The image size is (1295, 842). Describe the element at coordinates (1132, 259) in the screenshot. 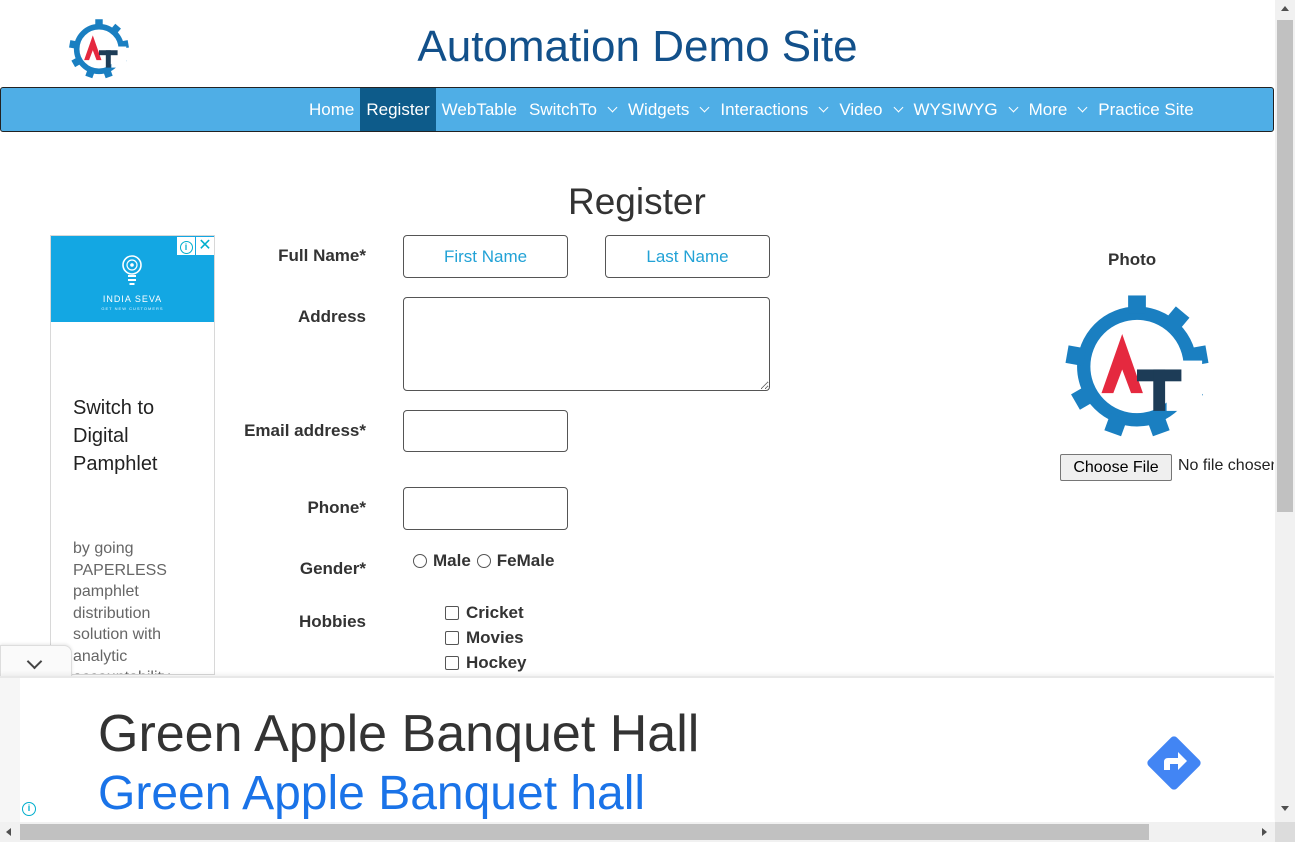

I see `photo-label: Photo` at that location.